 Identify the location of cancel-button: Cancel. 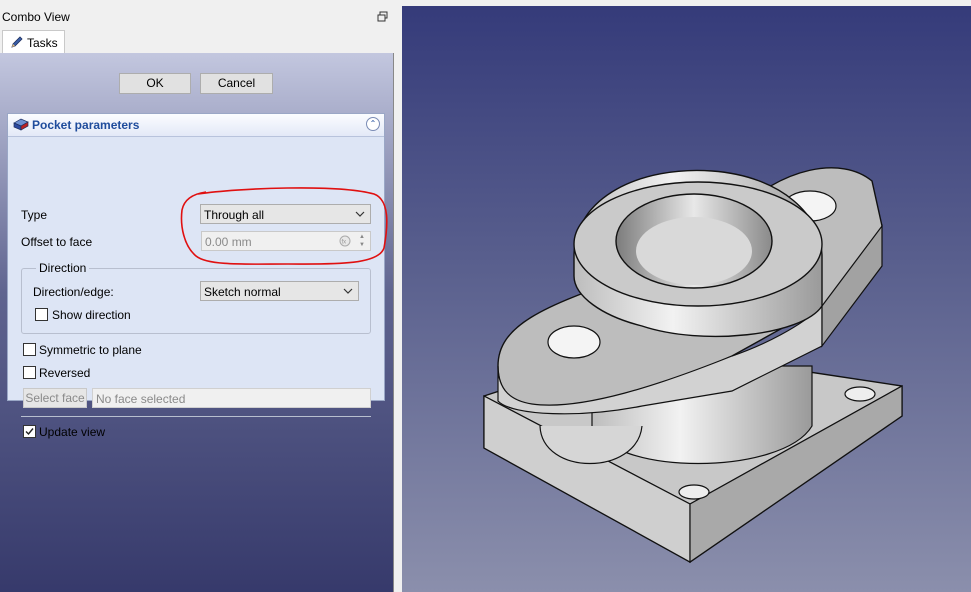
(236, 83).